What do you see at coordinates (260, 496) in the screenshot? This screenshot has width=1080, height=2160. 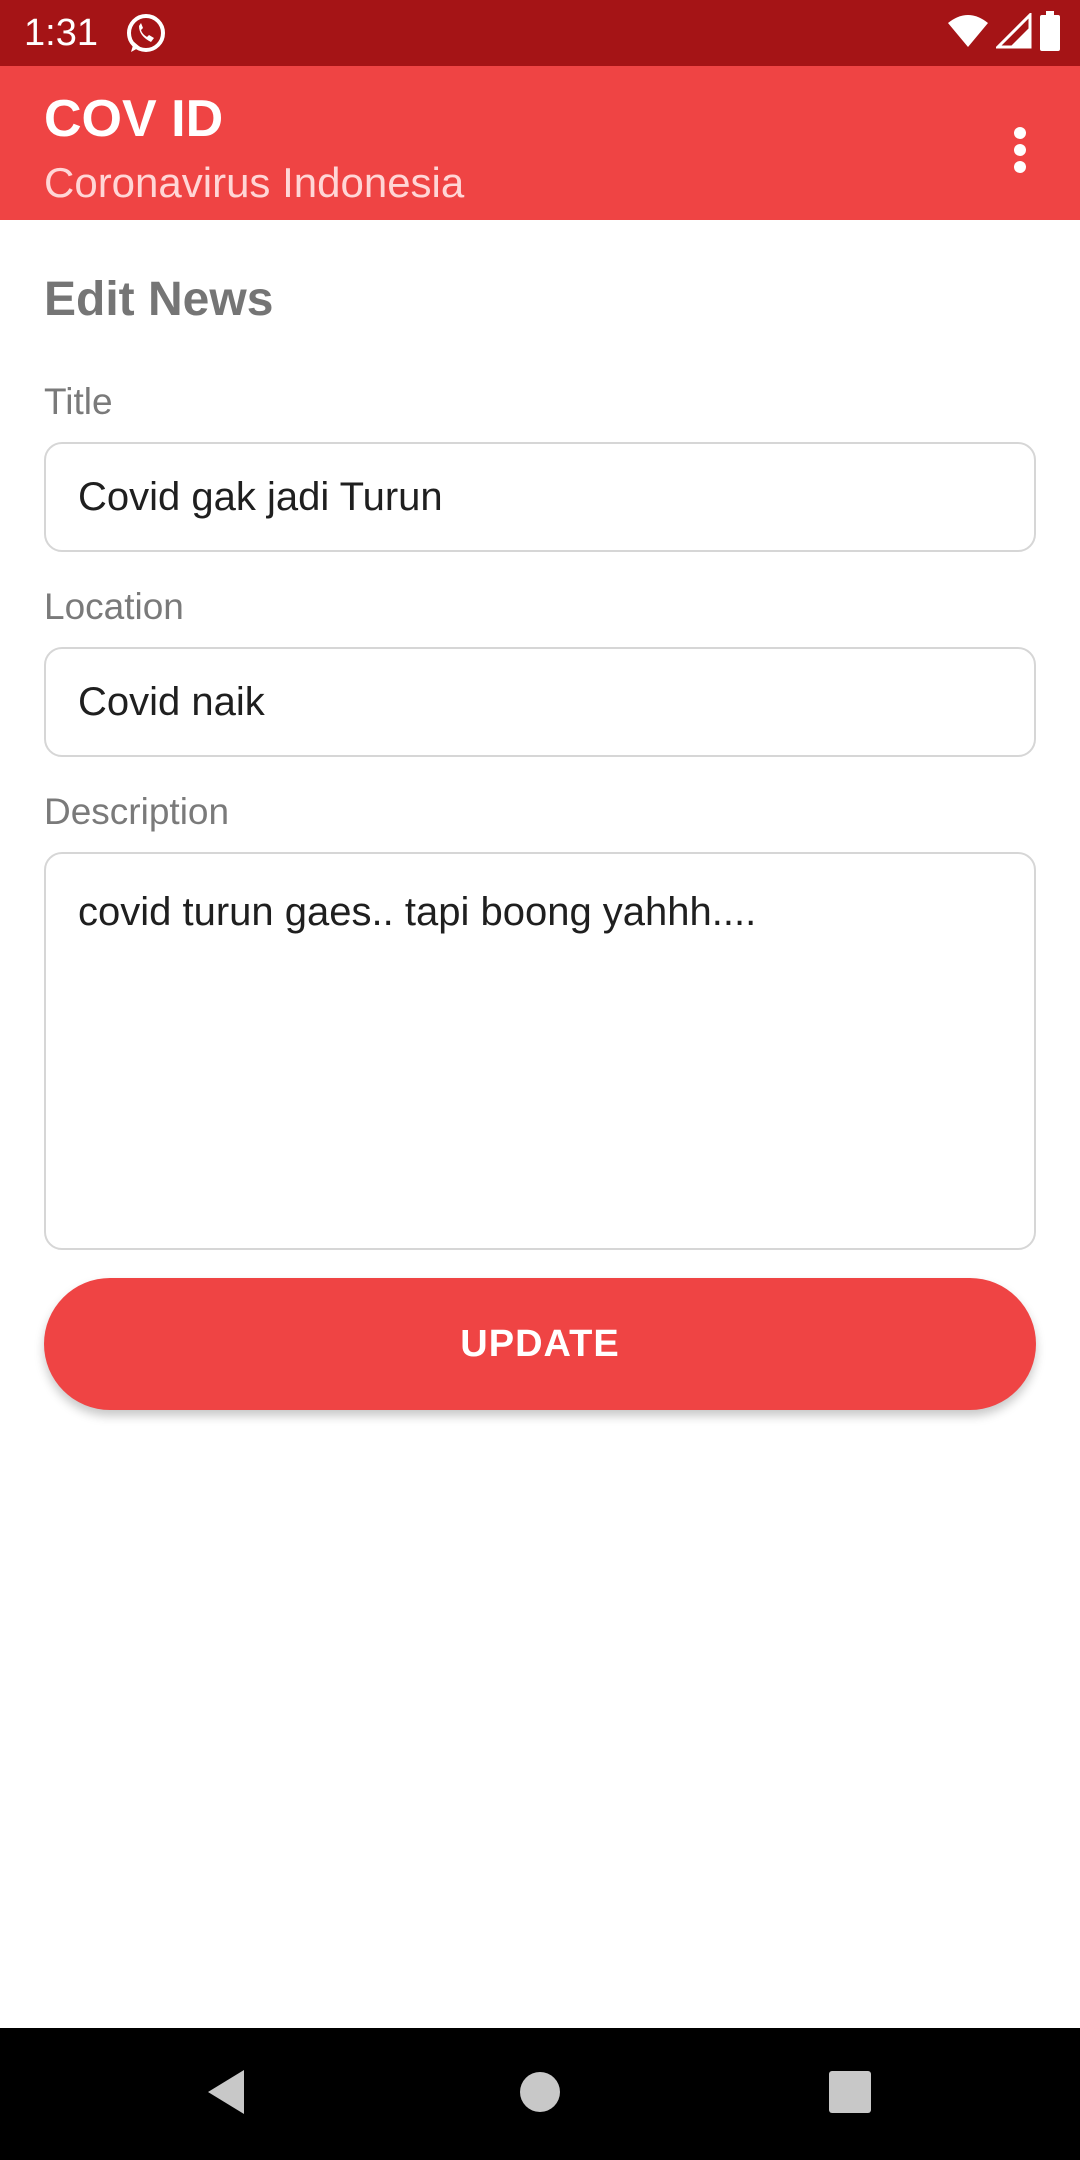 I see `title-input-value: Covid gak jadi Turun` at bounding box center [260, 496].